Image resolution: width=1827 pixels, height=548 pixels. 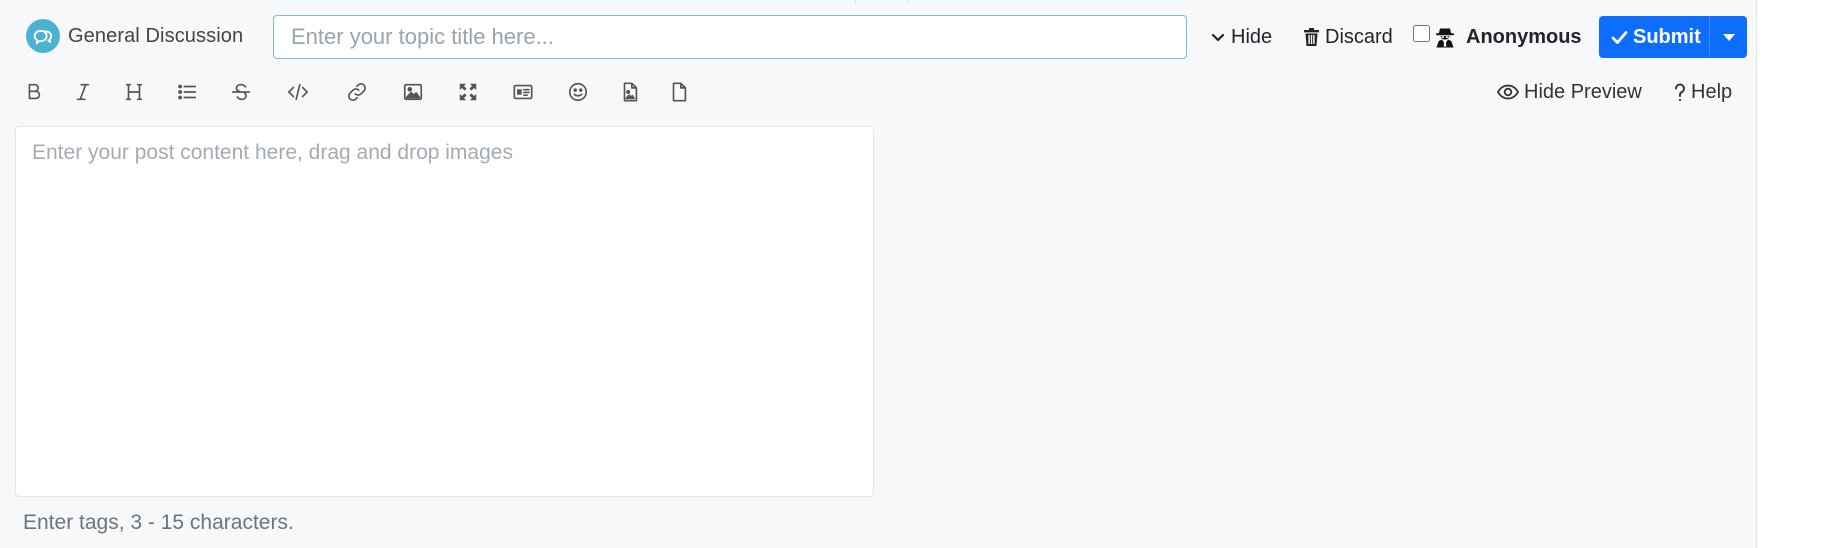 I want to click on category-label: General Discussion, so click(x=156, y=35).